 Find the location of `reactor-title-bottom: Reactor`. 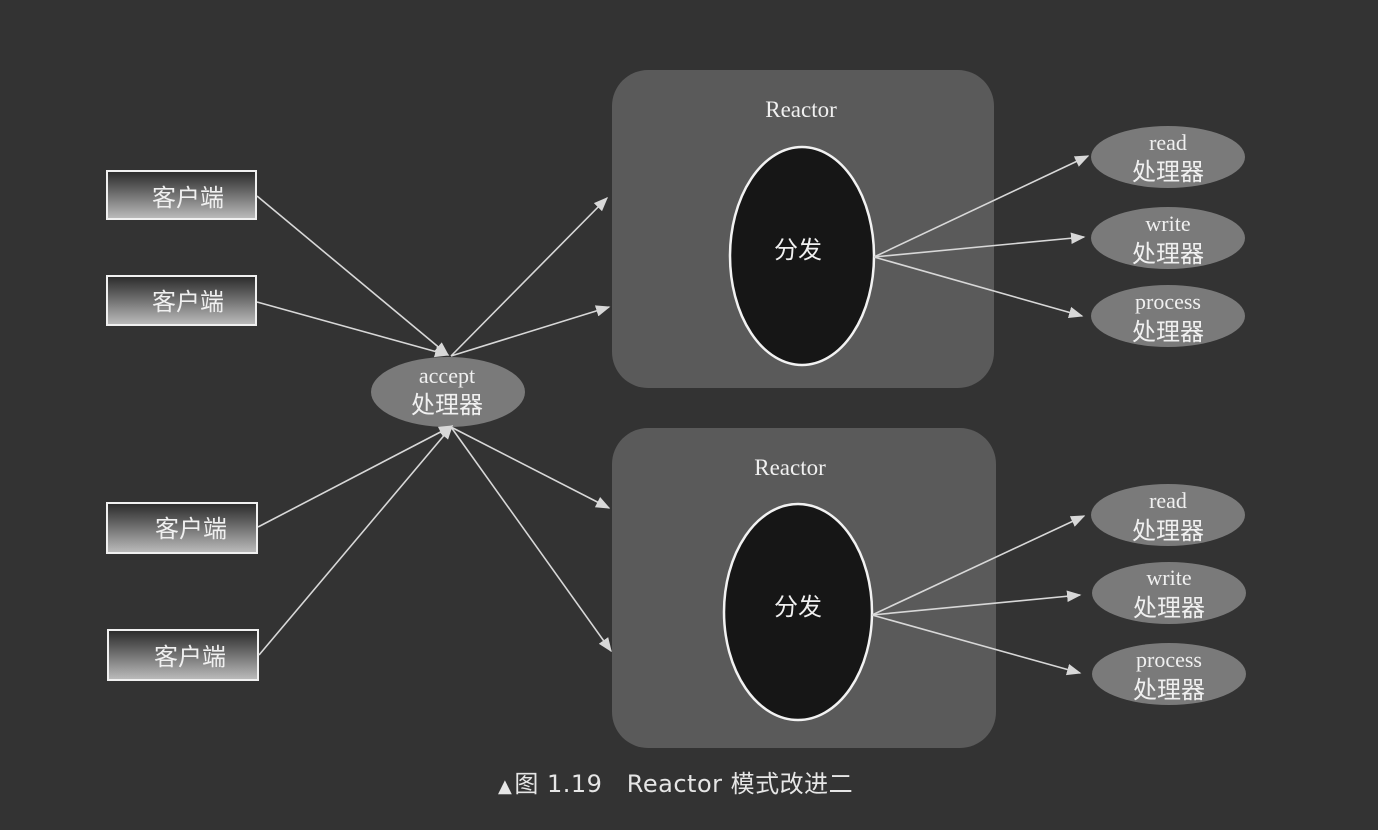

reactor-title-bottom: Reactor is located at coordinates (790, 467).